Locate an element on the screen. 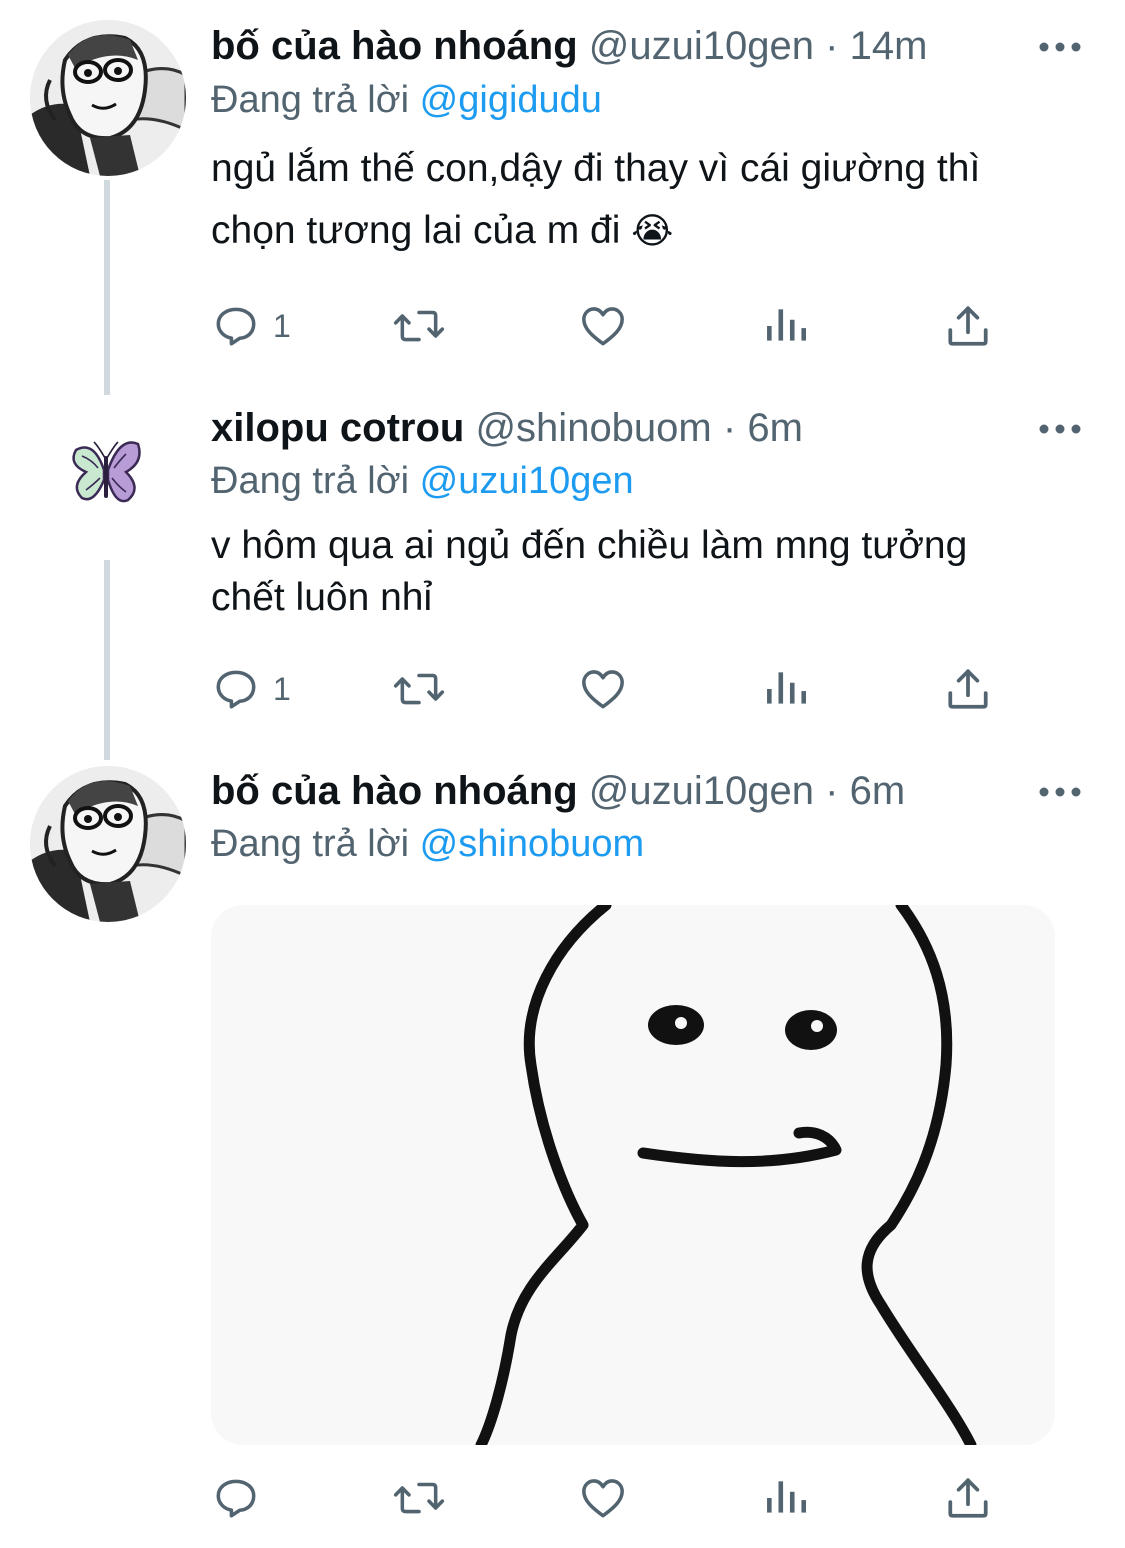 The image size is (1125, 1548). crying-face-emoji: 😭 is located at coordinates (652, 231).